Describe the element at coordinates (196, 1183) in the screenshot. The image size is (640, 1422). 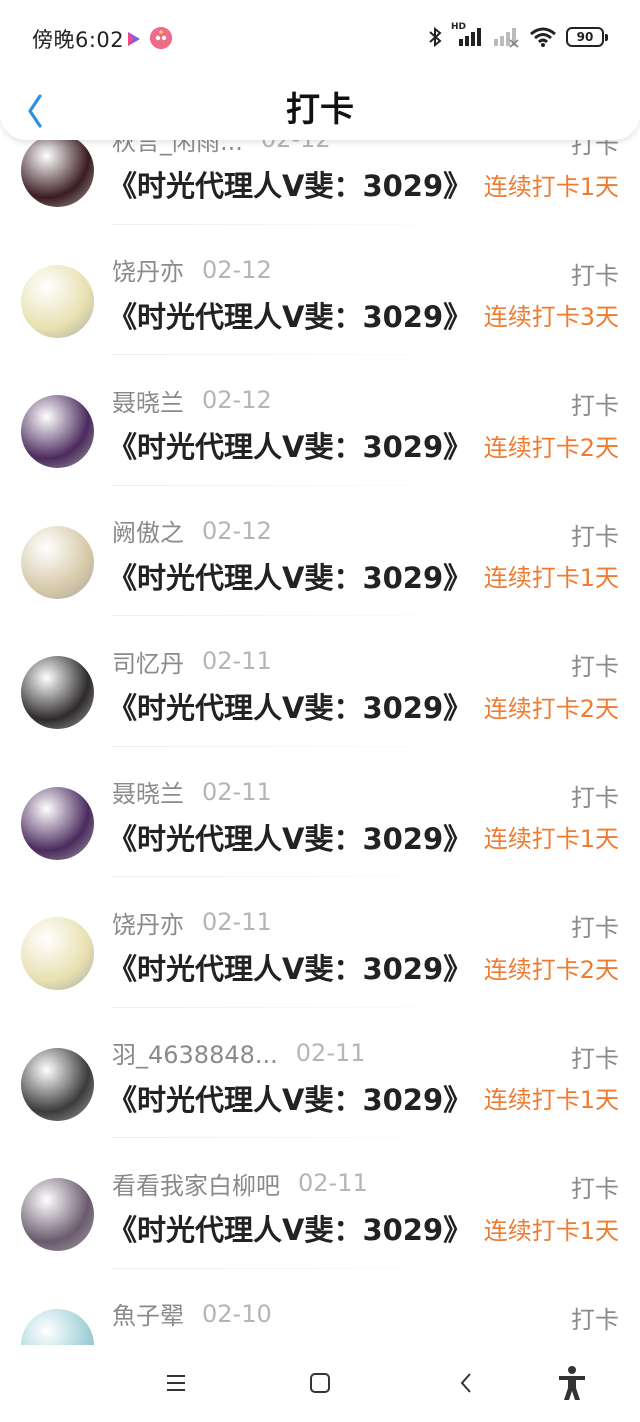
I see `username: 看看我家白柳吧` at that location.